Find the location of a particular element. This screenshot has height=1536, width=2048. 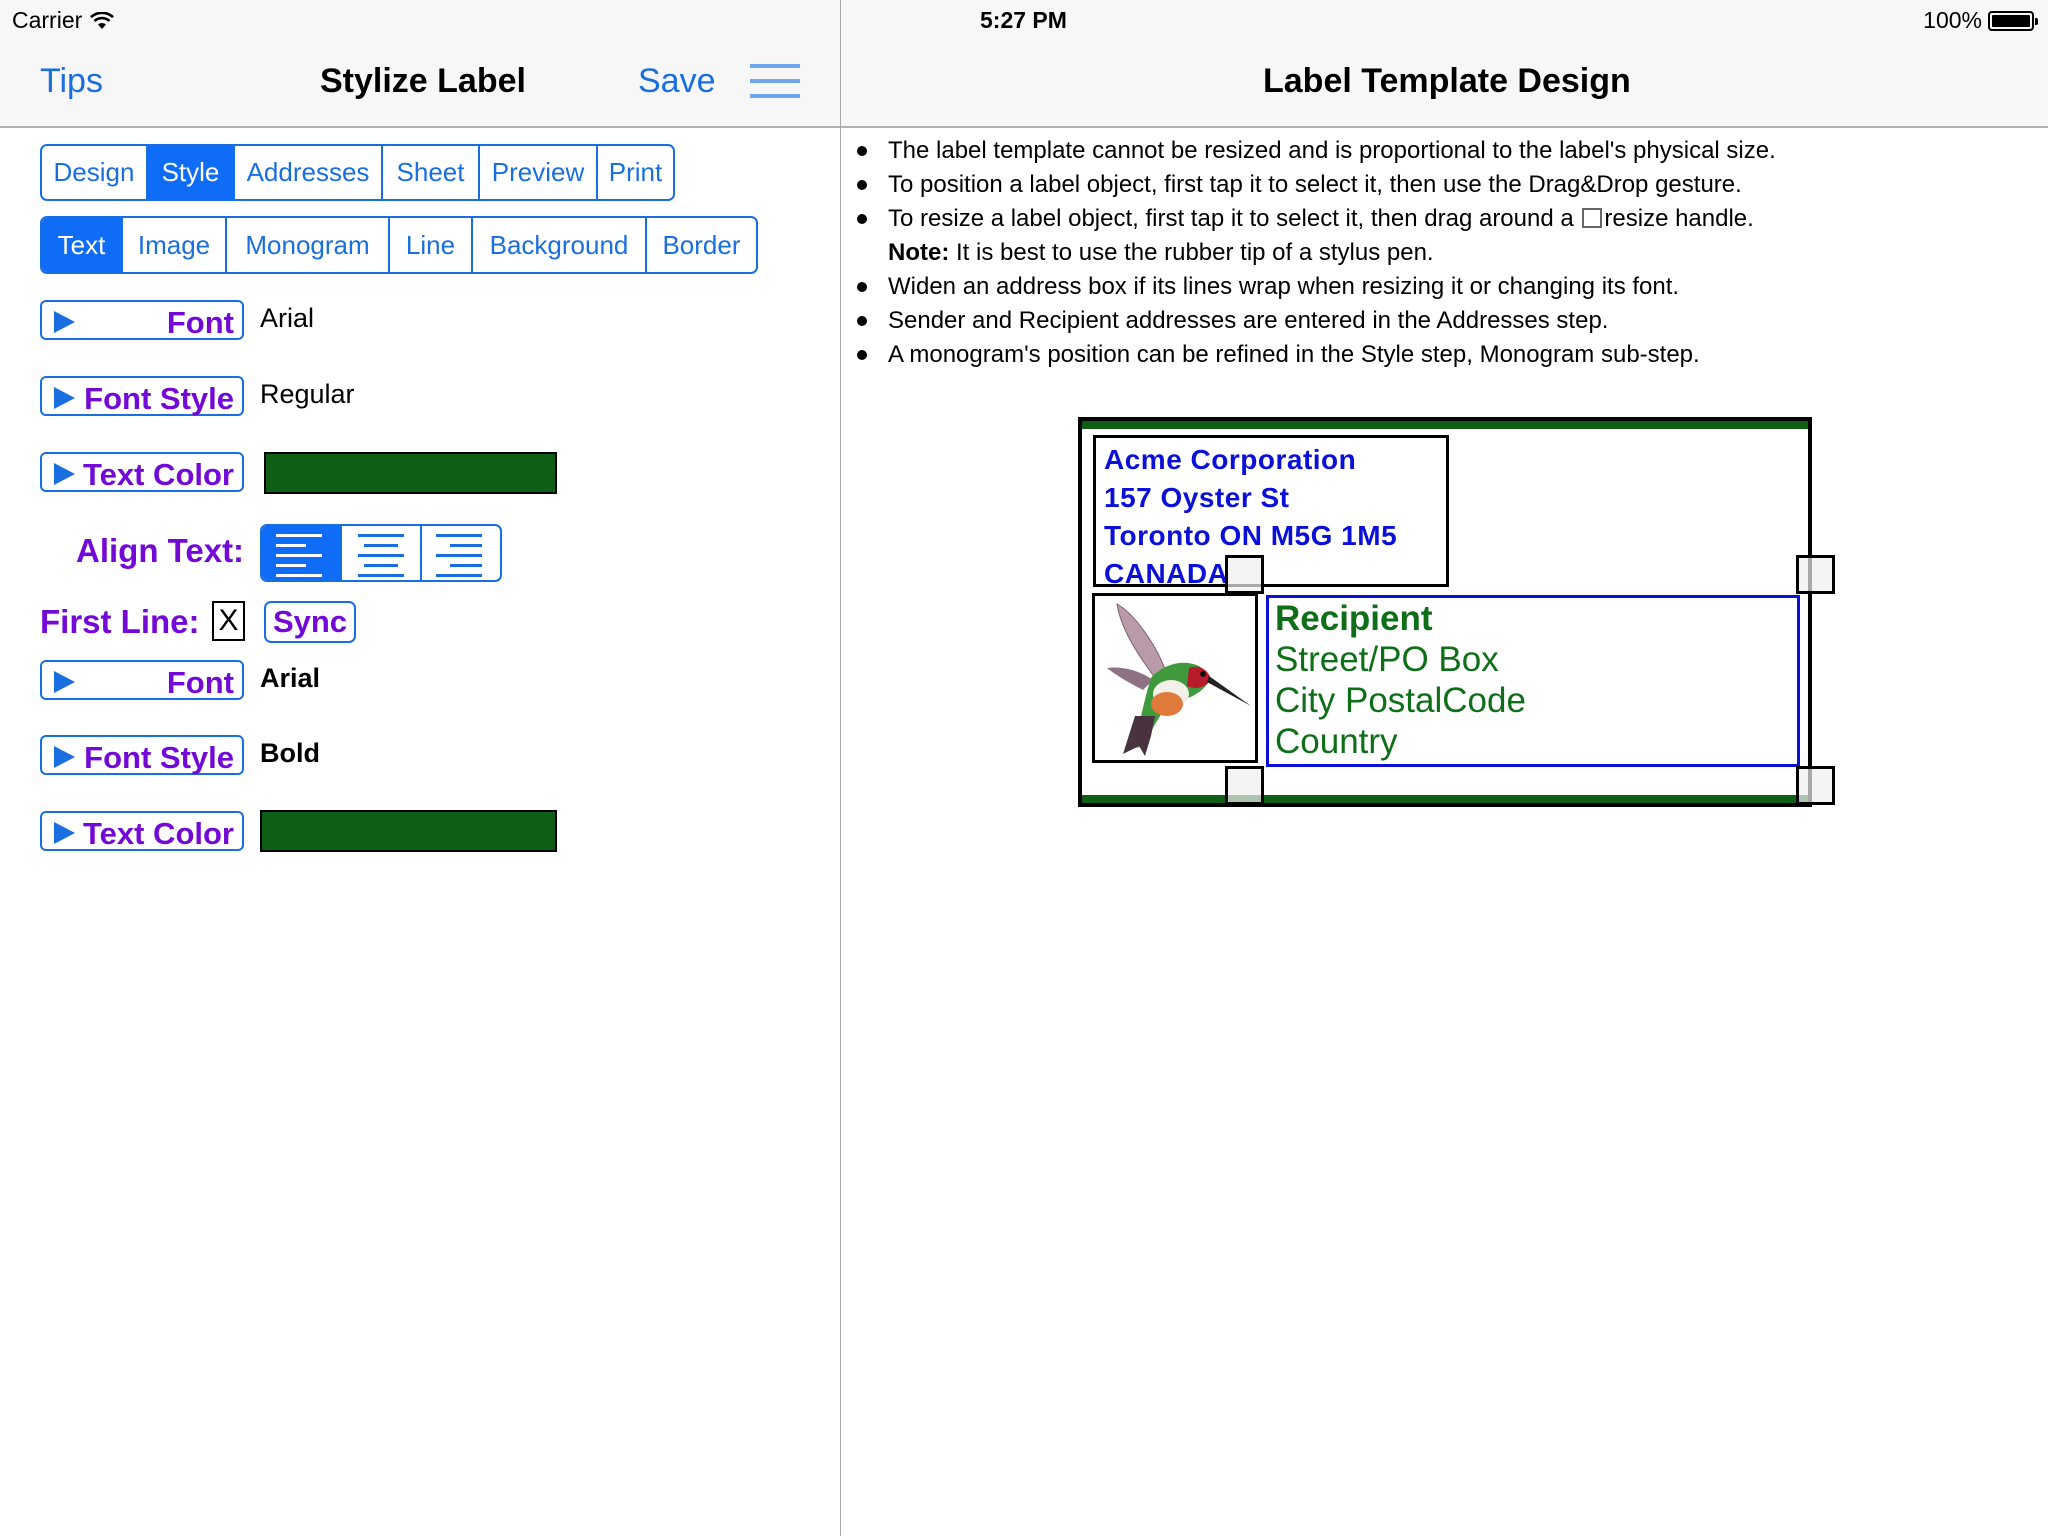

tab-style: Style is located at coordinates (189, 172).